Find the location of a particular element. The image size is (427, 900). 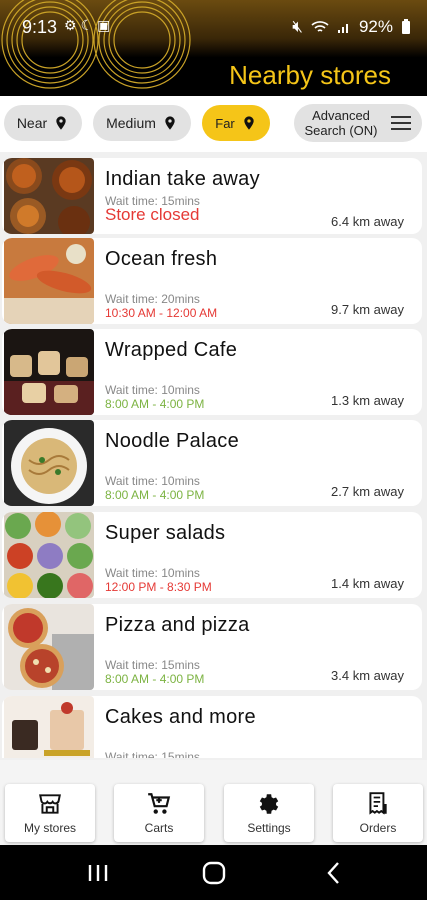

orders-button: Orders is located at coordinates (378, 813).